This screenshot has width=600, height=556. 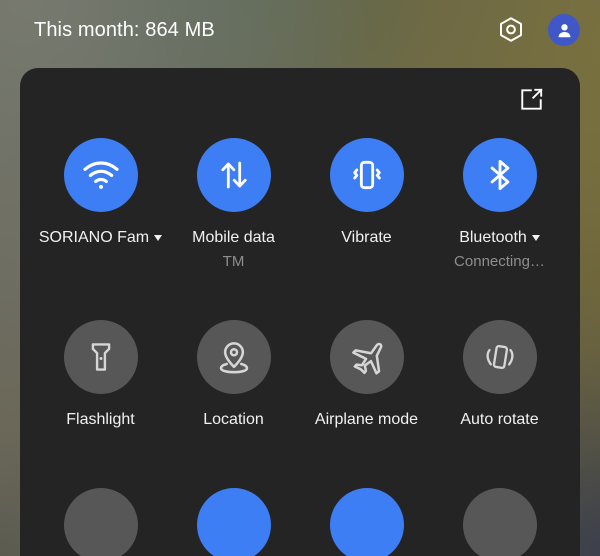 I want to click on user-avatar-icon, so click(x=564, y=30).